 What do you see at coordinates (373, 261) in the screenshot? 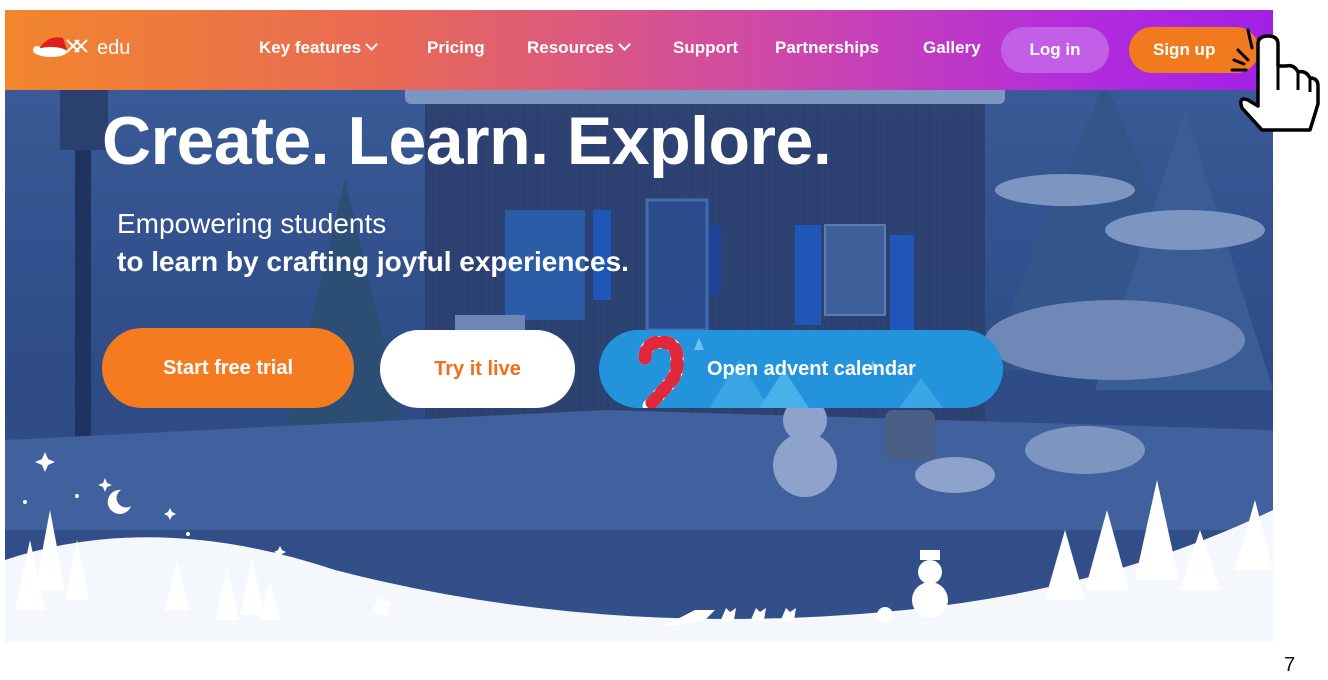
I see `hero-subtitle-line2: to learn by crafting joyful experiences.` at bounding box center [373, 261].